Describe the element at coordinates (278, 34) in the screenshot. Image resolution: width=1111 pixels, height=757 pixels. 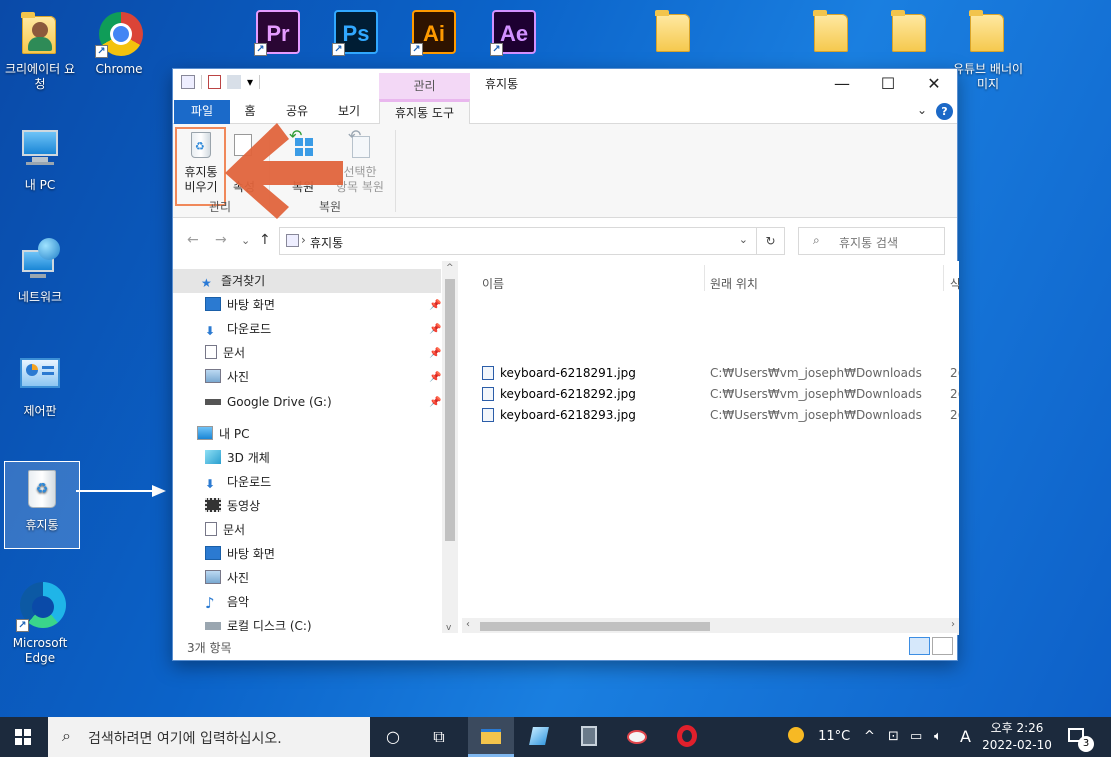
I see `premiere-shortcut: Pr ↗` at that location.